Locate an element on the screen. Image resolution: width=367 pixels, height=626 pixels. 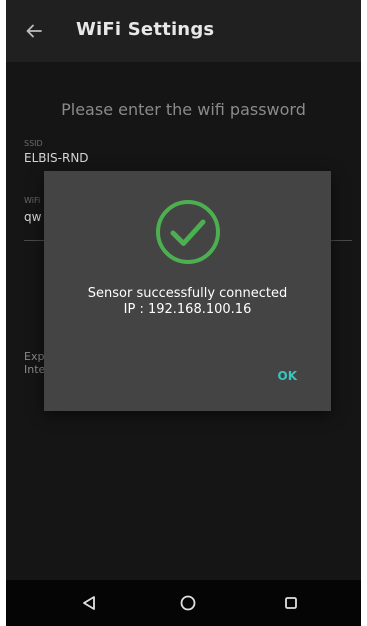
nav-back-button is located at coordinates (89, 603).